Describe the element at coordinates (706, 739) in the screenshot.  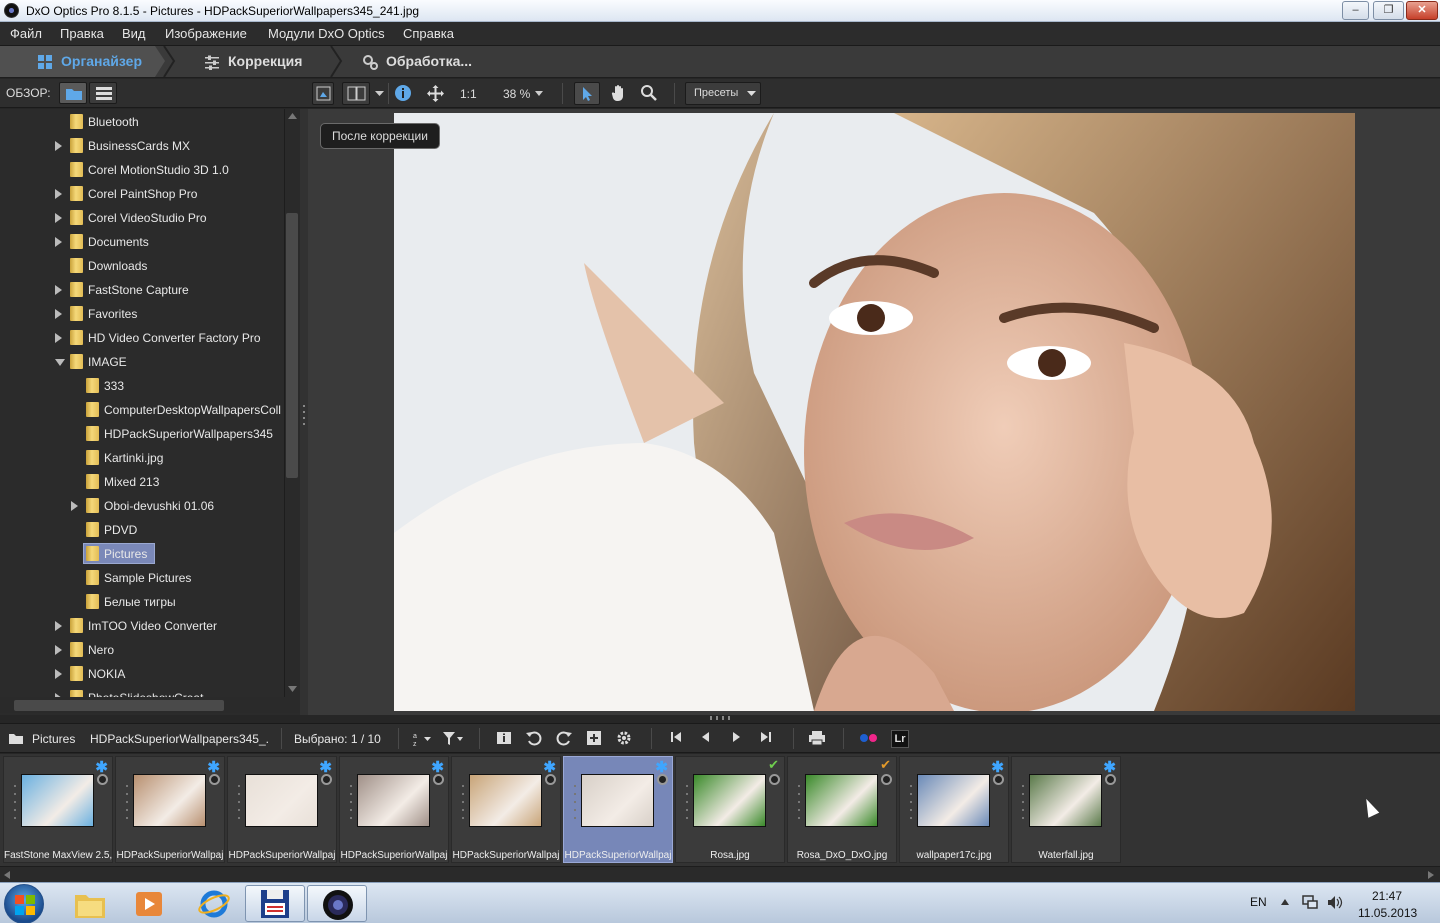
I see `previous-image-button` at that location.